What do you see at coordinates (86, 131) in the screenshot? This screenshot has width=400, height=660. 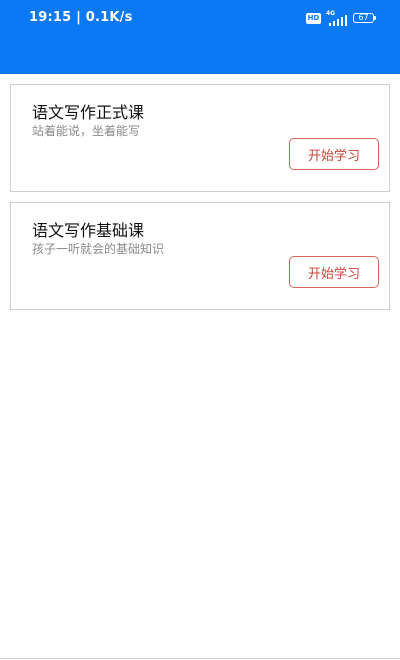 I see `course-subtitle: 站着能说，坐着能写` at bounding box center [86, 131].